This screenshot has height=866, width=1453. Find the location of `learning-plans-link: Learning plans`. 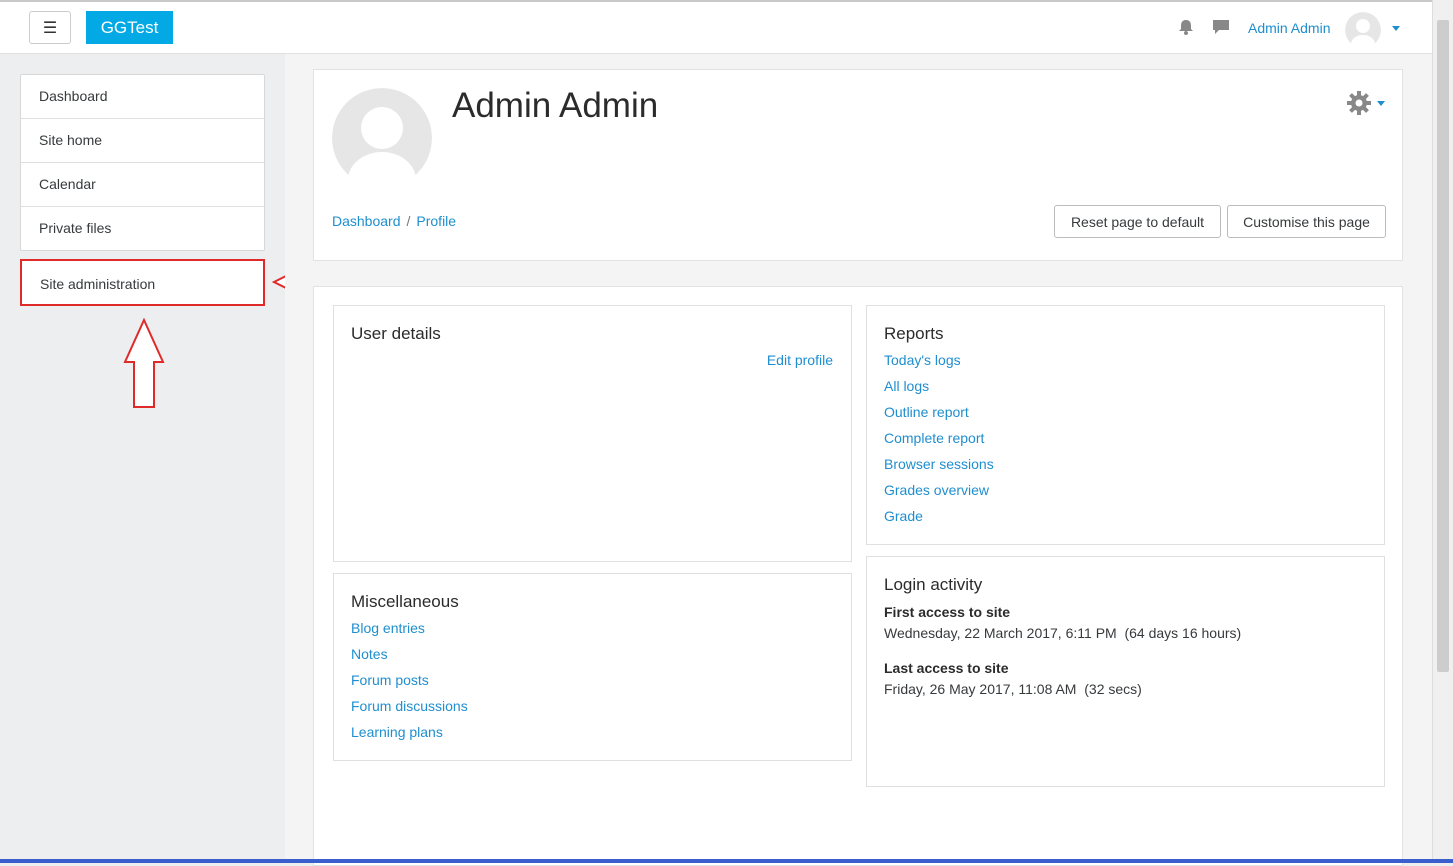

learning-plans-link: Learning plans is located at coordinates (397, 732).